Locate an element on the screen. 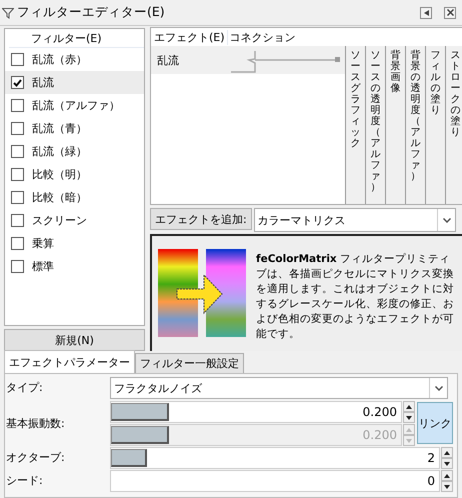 This screenshot has width=462, height=498. filter-name: 標準 is located at coordinates (43, 266).